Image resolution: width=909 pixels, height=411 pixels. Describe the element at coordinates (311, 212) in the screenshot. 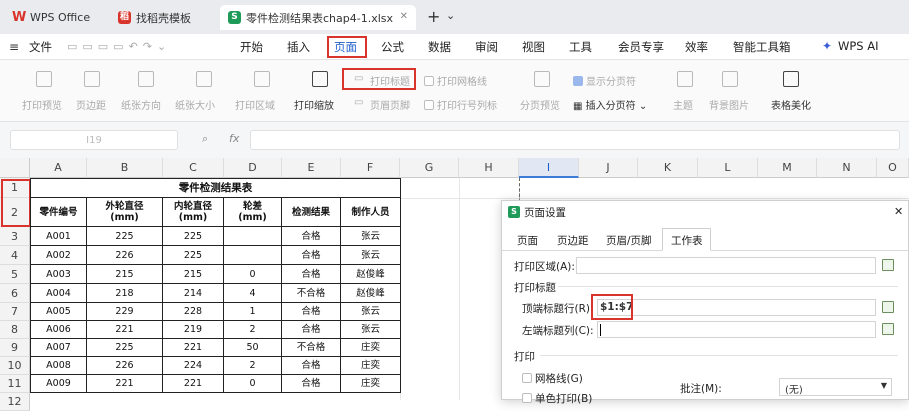

I see `table-header-cell: 检测结果` at that location.